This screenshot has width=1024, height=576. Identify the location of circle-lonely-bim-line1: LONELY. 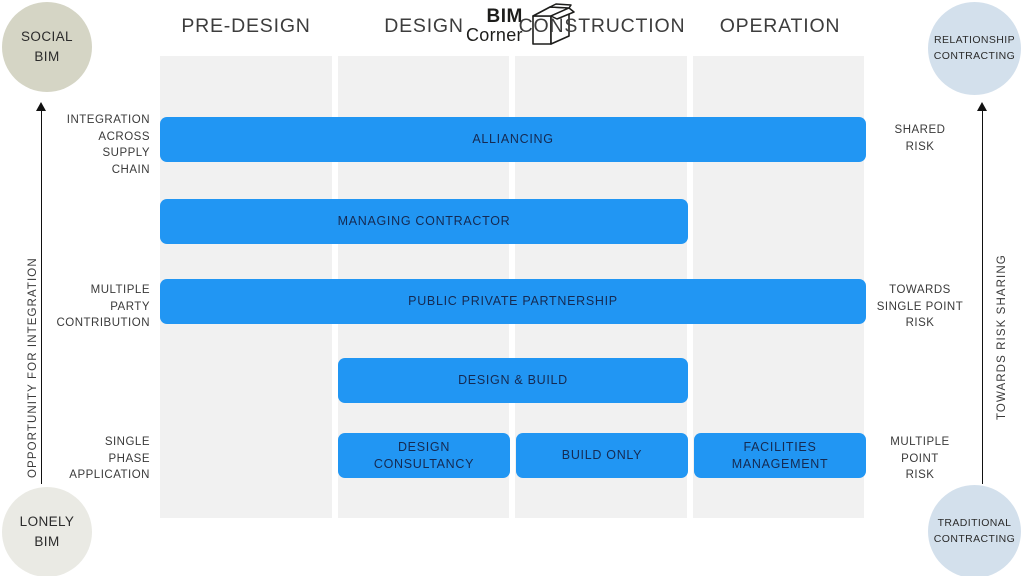
(47, 522).